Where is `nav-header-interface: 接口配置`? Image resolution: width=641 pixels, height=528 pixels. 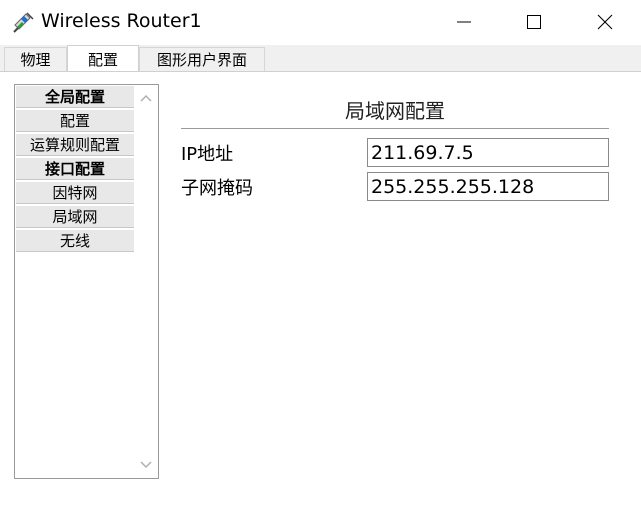 nav-header-interface: 接口配置 is located at coordinates (75, 169).